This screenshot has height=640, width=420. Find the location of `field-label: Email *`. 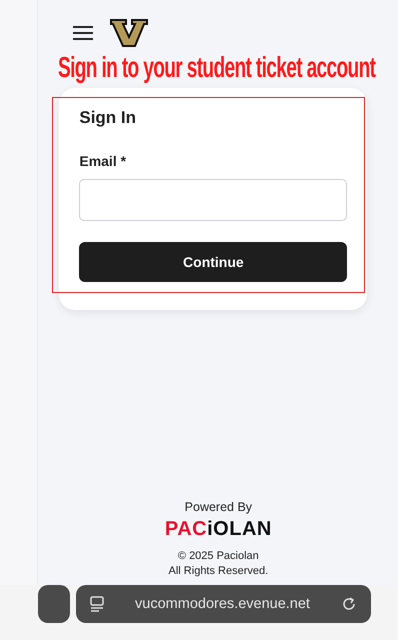

field-label: Email * is located at coordinates (103, 161).